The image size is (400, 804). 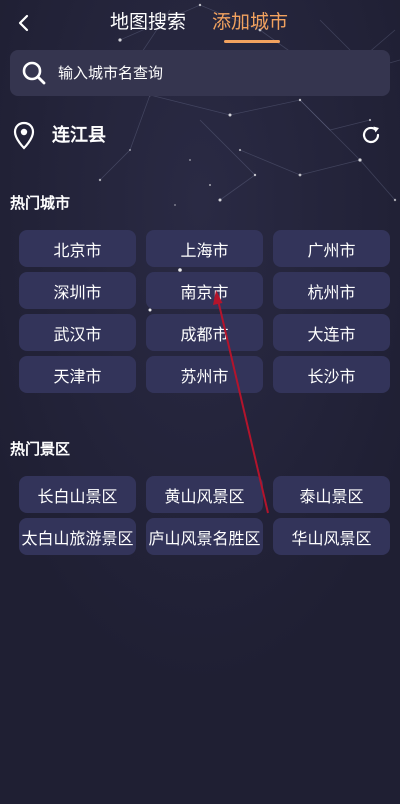 I want to click on scenic-chip: 泰山景区, so click(x=331, y=494).